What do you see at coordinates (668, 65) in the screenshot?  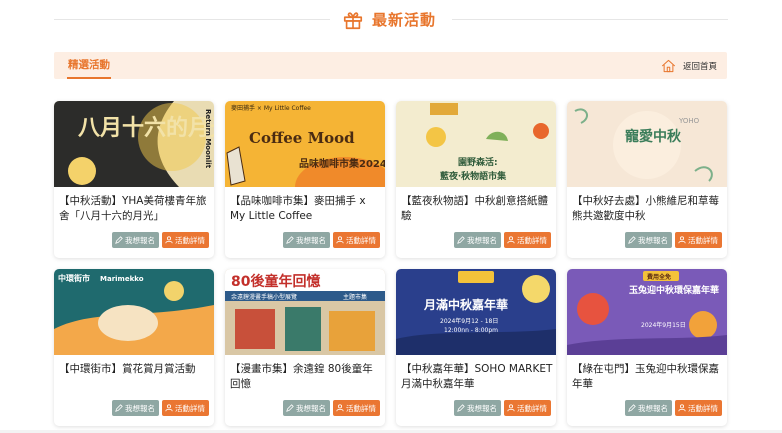 I see `home-icon` at bounding box center [668, 65].